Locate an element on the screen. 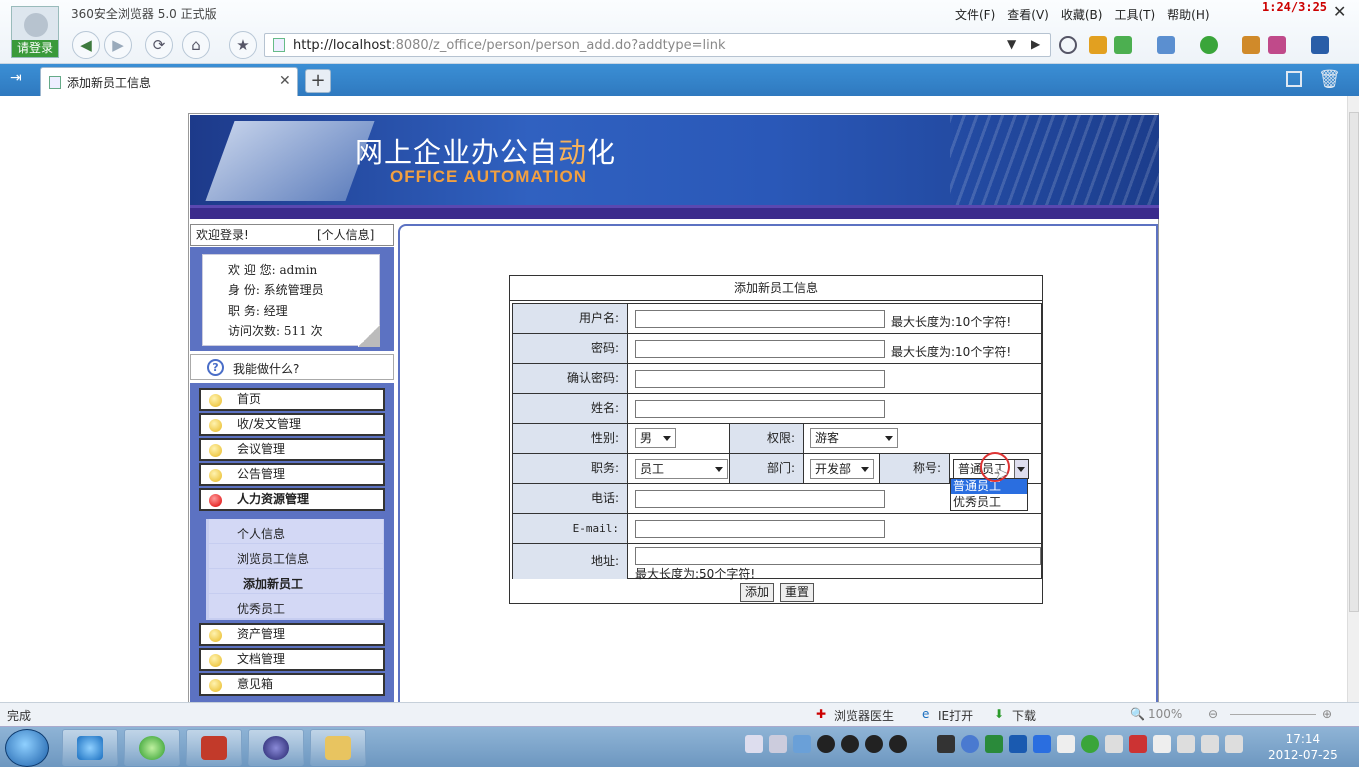 This screenshot has width=1359, height=767. menu-help: 帮助(H) is located at coordinates (1188, 14).